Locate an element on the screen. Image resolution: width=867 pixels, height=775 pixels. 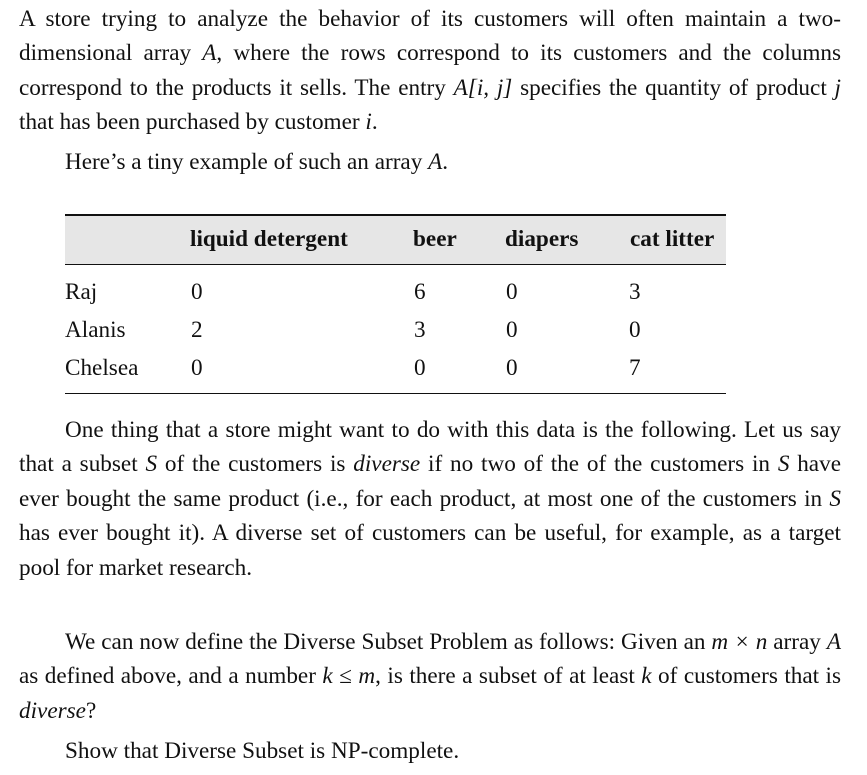
table-cell: 2 is located at coordinates (197, 330).